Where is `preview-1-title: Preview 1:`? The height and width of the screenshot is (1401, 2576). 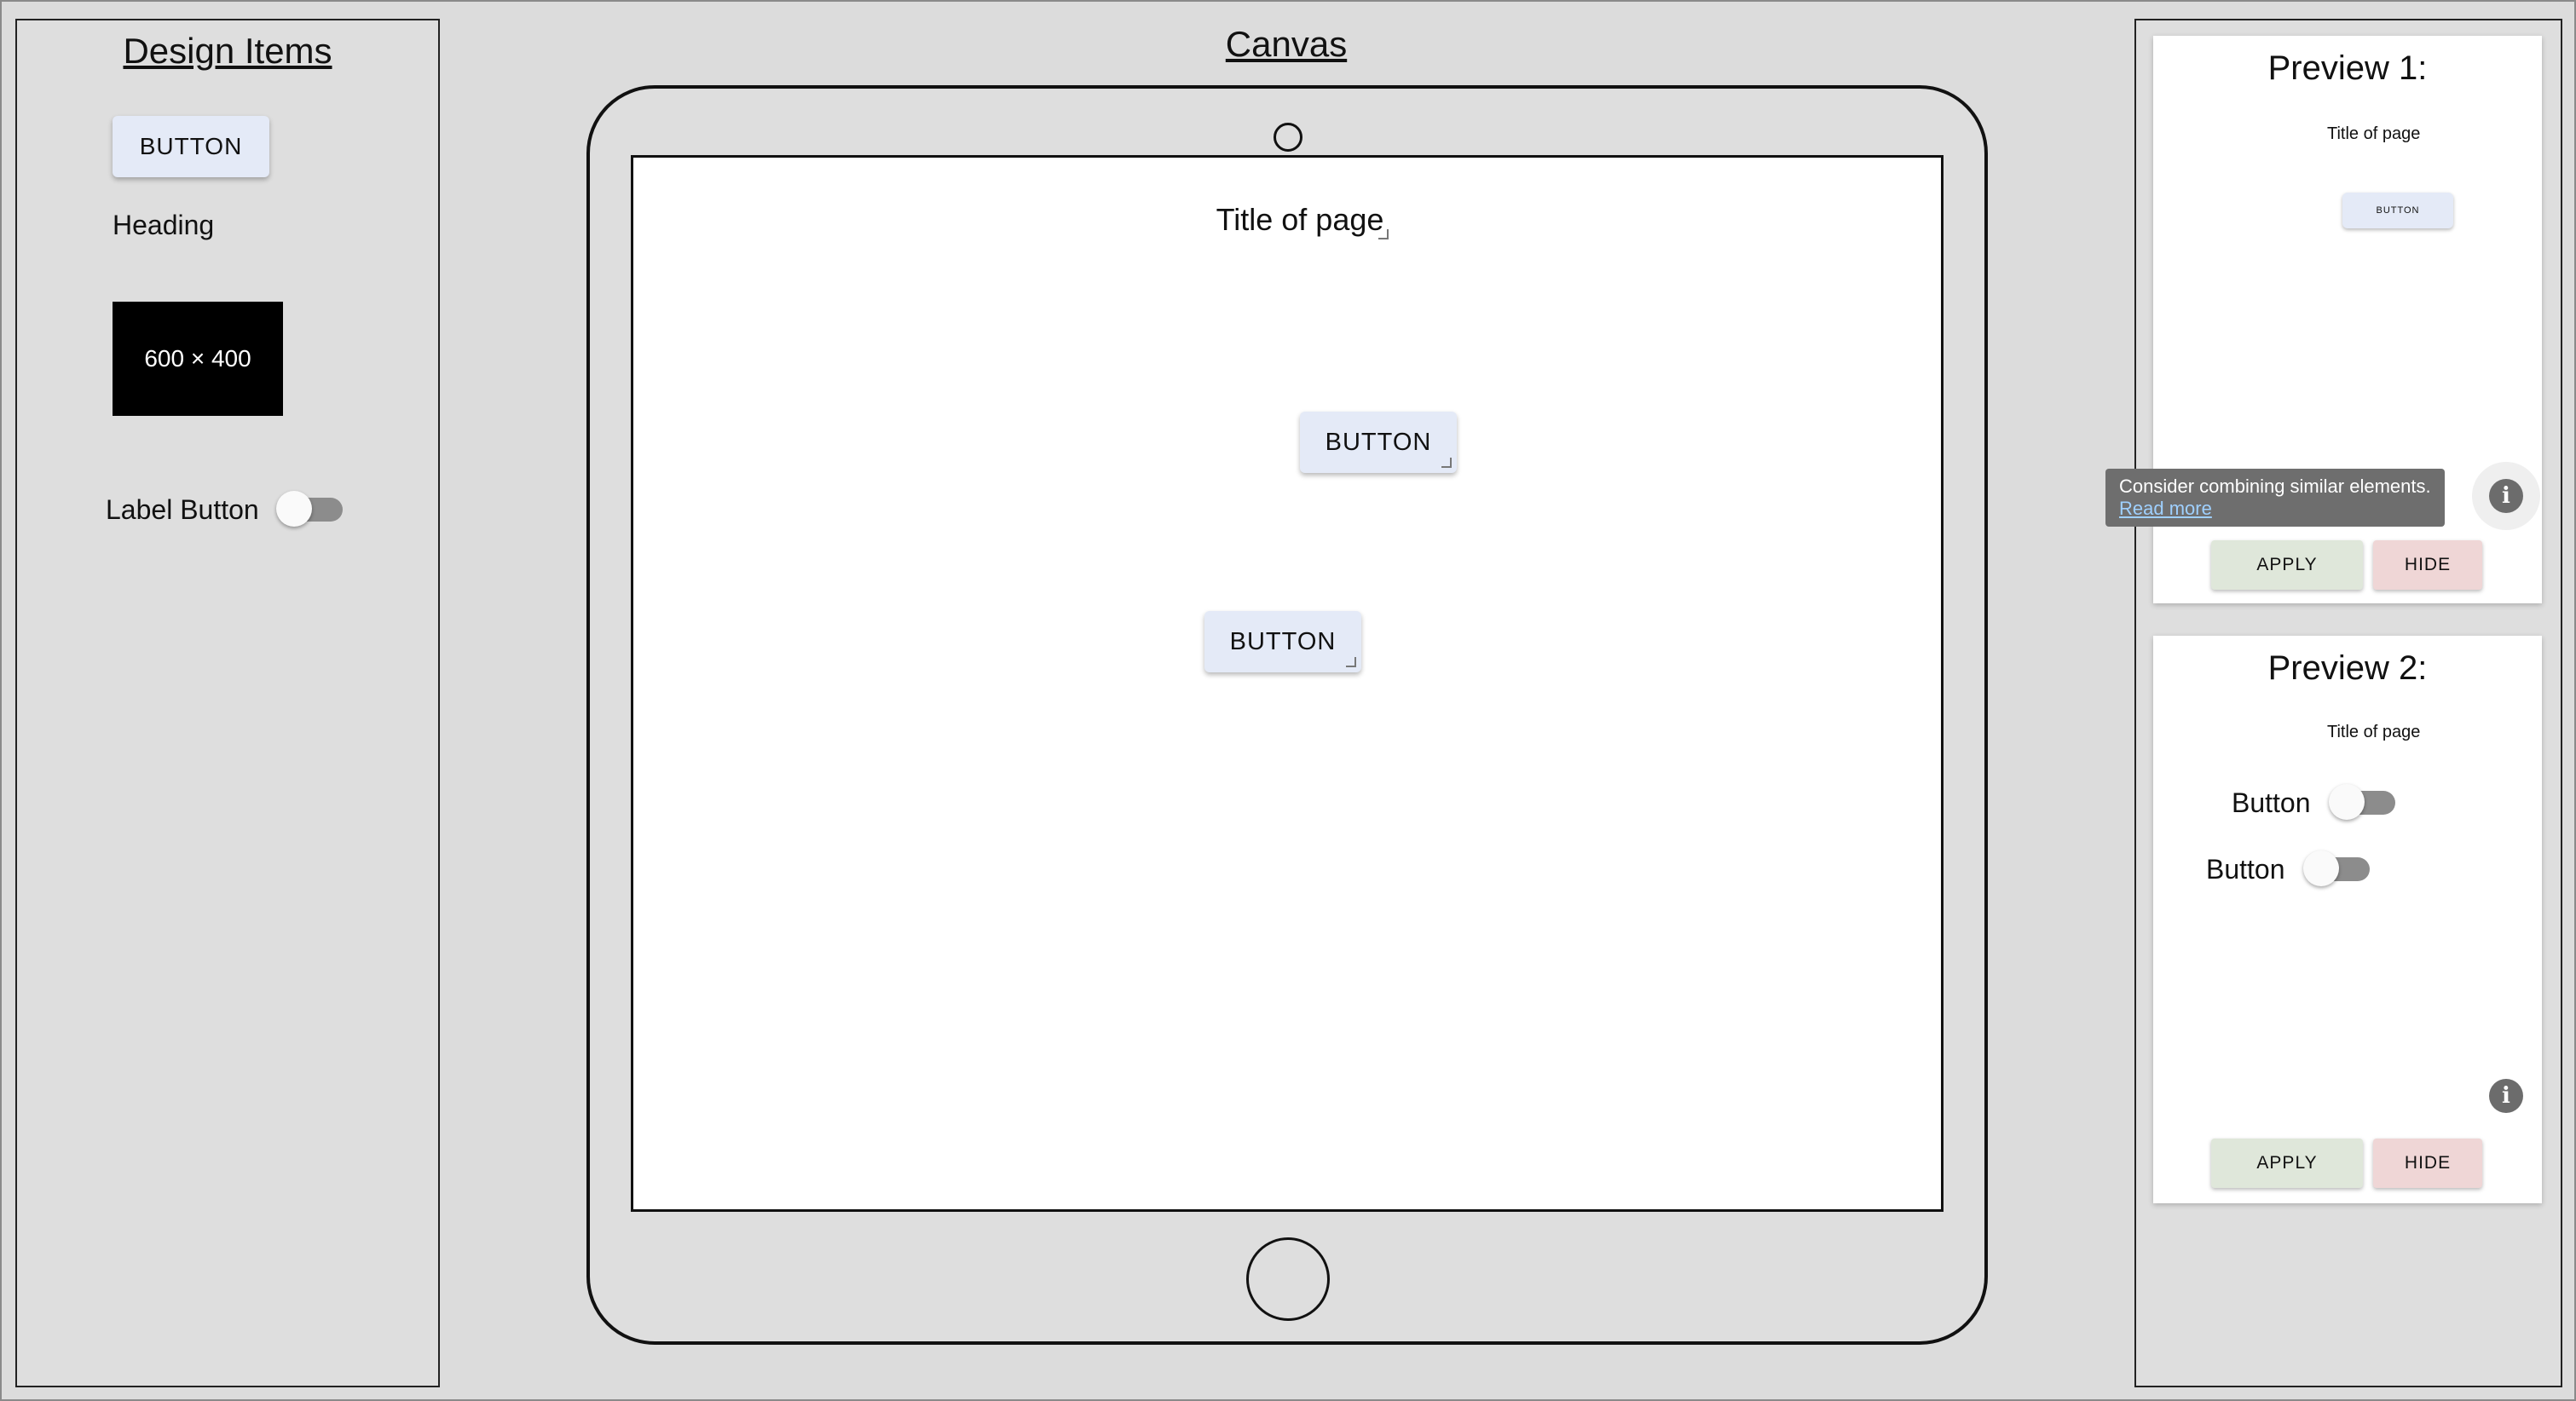 preview-1-title: Preview 1: is located at coordinates (2347, 68).